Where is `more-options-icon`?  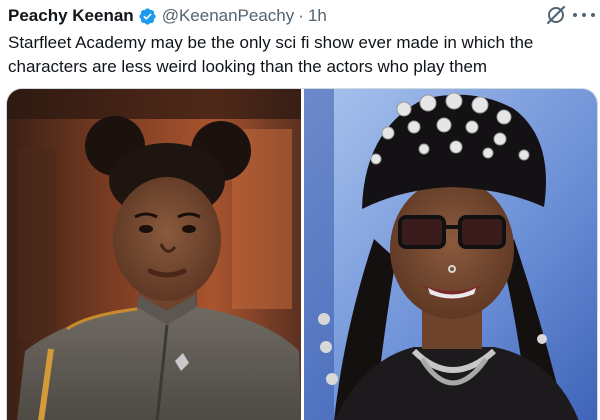
more-options-icon is located at coordinates (584, 15).